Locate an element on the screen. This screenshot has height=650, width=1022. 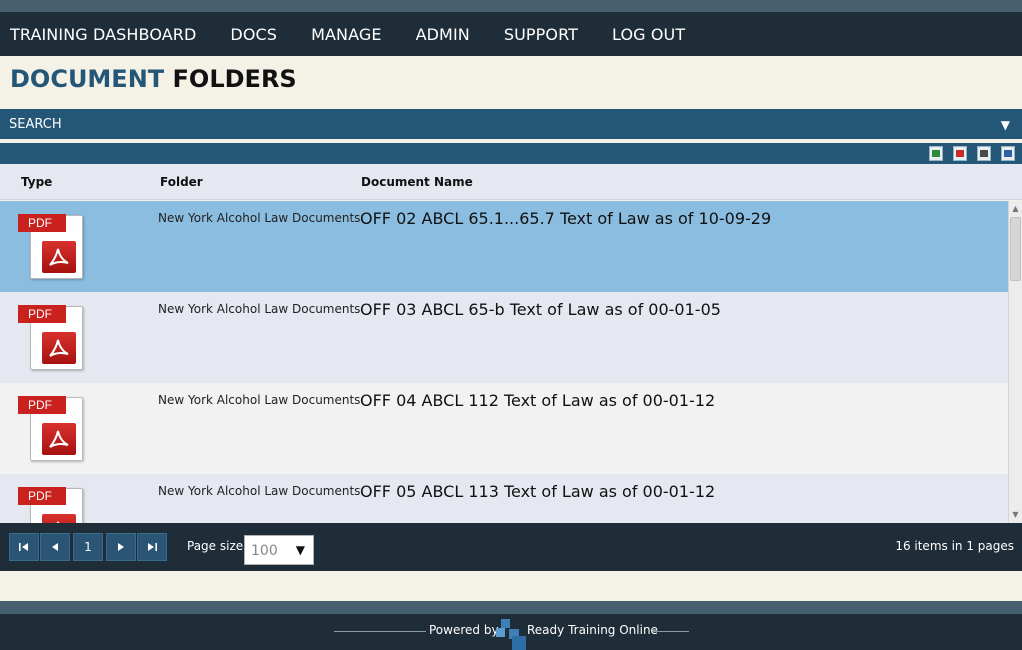
next-page-button is located at coordinates (121, 547).